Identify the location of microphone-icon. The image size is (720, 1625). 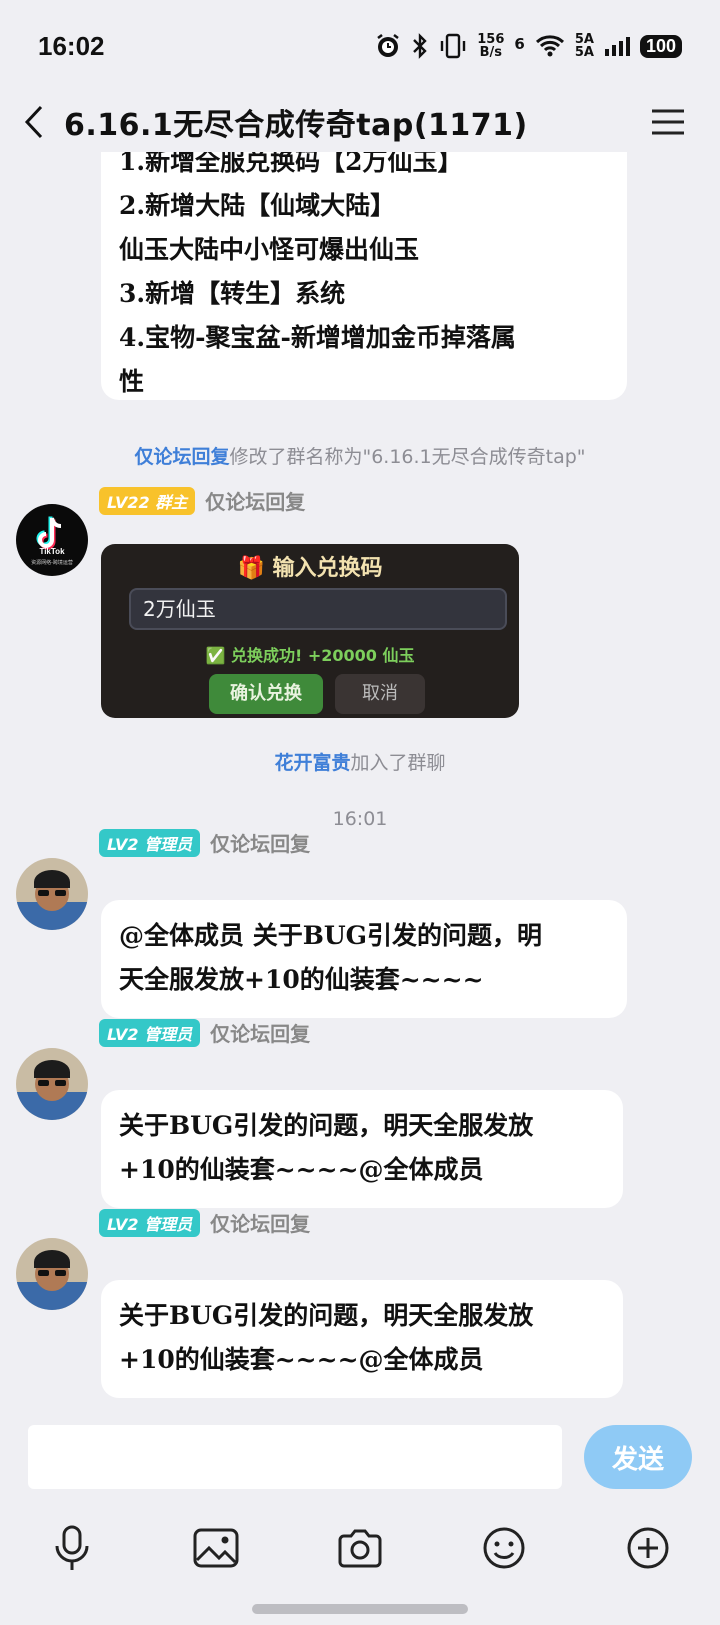
(72, 1547).